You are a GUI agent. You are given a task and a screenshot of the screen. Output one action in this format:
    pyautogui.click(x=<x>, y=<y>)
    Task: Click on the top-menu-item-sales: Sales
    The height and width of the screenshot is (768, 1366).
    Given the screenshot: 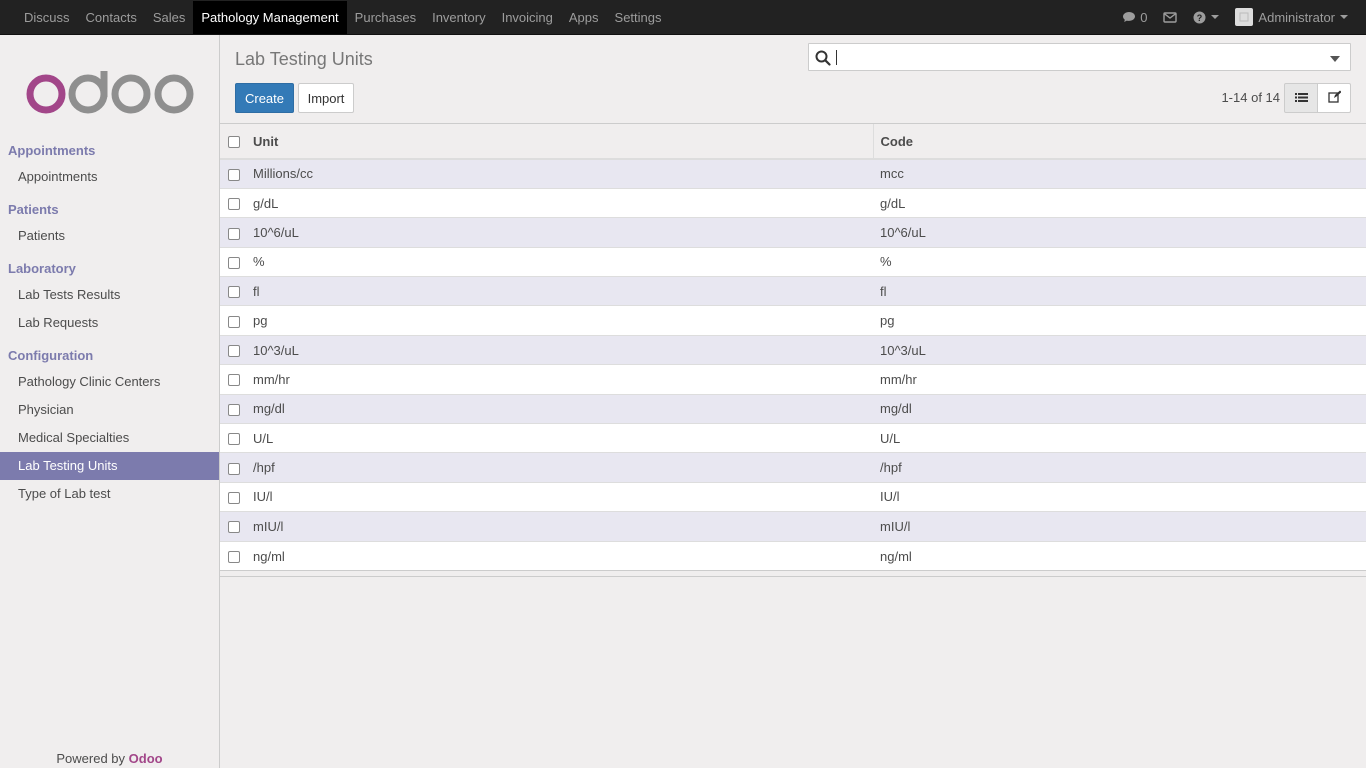 What is the action you would take?
    pyautogui.click(x=169, y=17)
    